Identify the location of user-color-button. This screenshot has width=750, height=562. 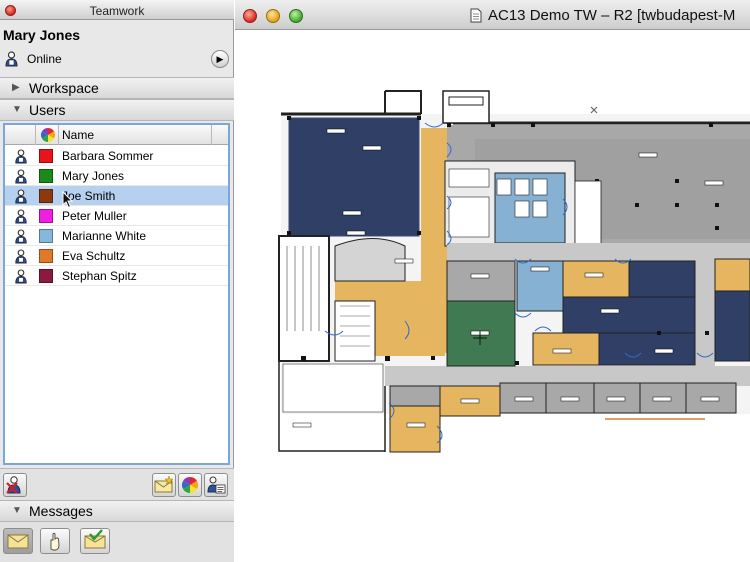
(190, 485).